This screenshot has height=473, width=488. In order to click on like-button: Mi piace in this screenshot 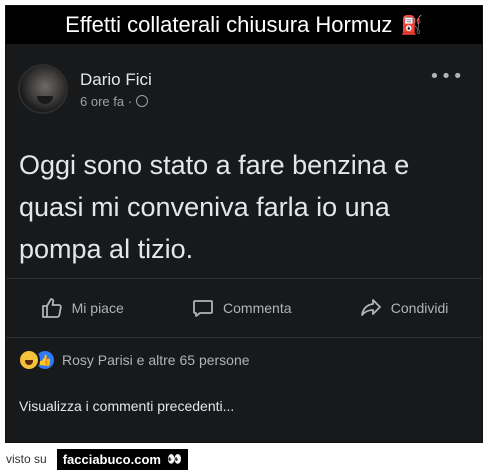, I will do `click(82, 308)`.